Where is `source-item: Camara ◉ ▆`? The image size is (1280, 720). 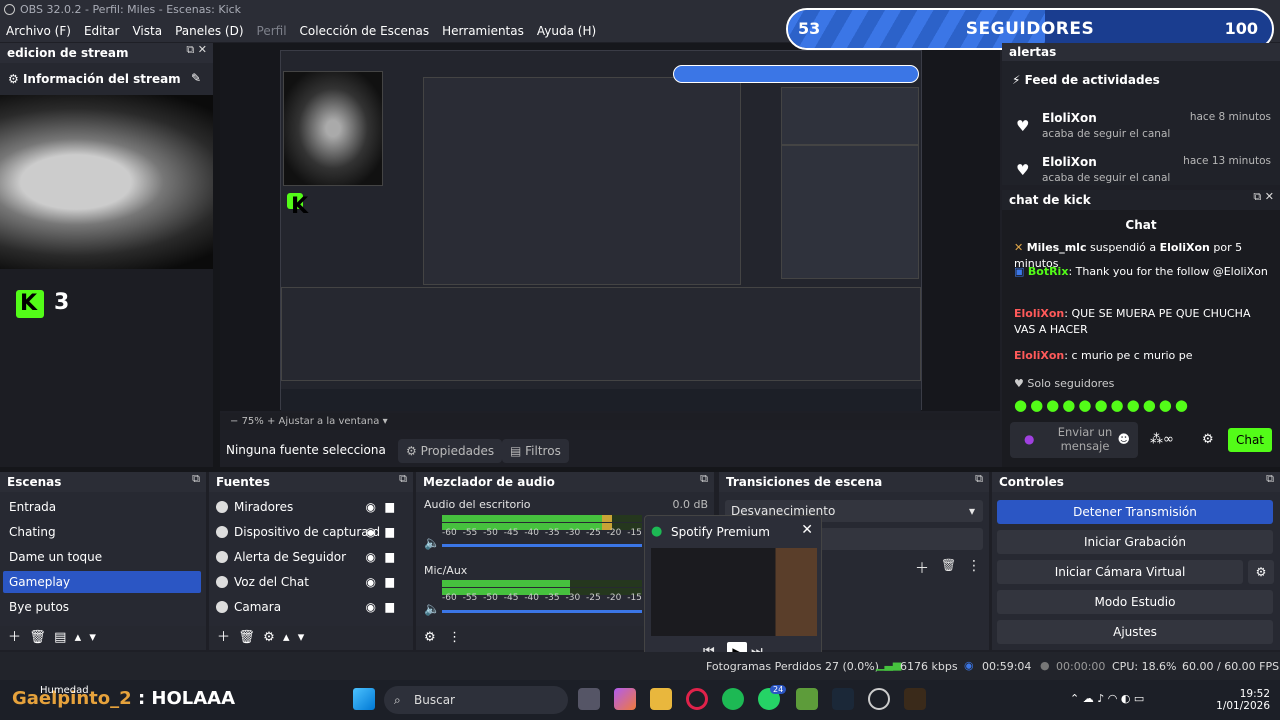
source-item: Camara ◉ ▆ is located at coordinates (311, 607).